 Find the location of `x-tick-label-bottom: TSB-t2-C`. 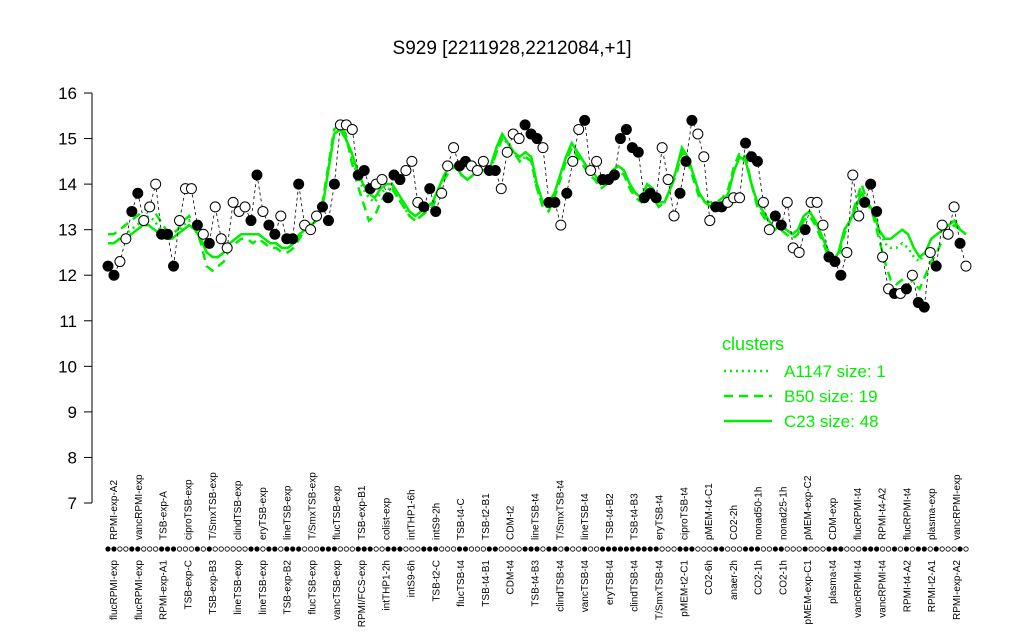

x-tick-label-bottom: TSB-t2-C is located at coordinates (436, 581).